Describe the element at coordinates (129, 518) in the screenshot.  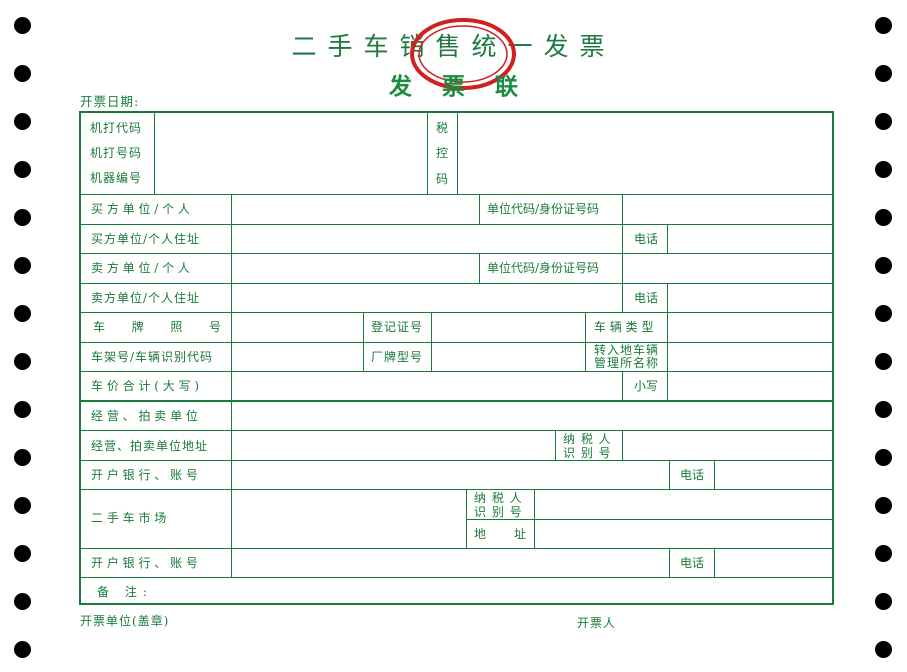
I see `market-label: 二 手 车 市 场` at that location.